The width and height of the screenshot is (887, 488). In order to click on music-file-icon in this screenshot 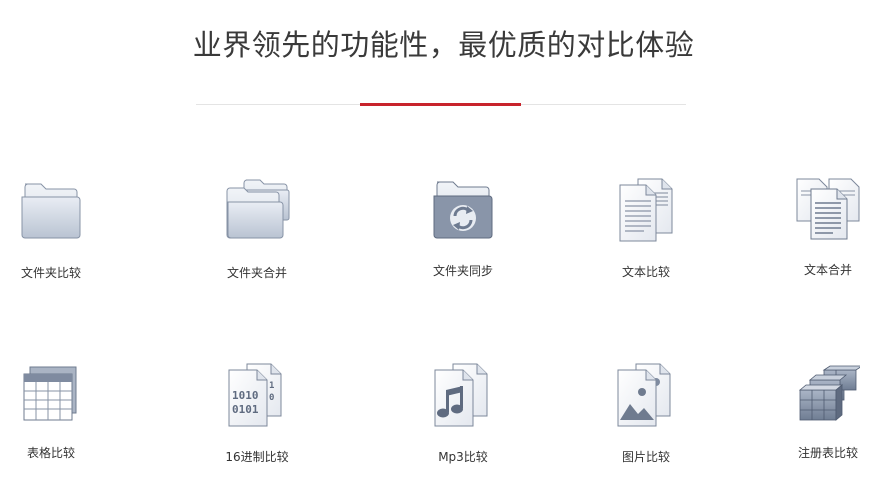, I will do `click(461, 395)`.